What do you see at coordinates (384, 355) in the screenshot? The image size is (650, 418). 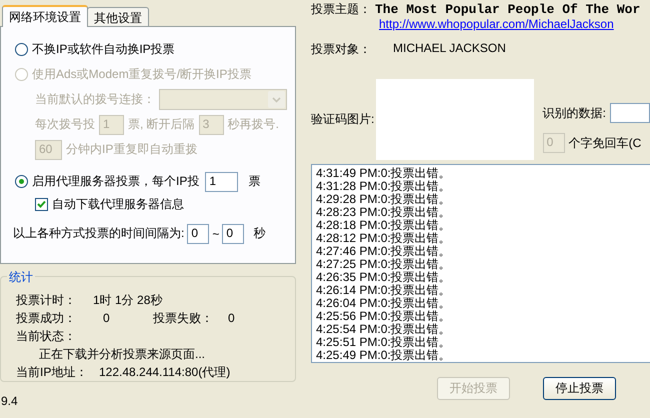 I see `log-entry: 4:25:49 PM:0:投票出错。` at bounding box center [384, 355].